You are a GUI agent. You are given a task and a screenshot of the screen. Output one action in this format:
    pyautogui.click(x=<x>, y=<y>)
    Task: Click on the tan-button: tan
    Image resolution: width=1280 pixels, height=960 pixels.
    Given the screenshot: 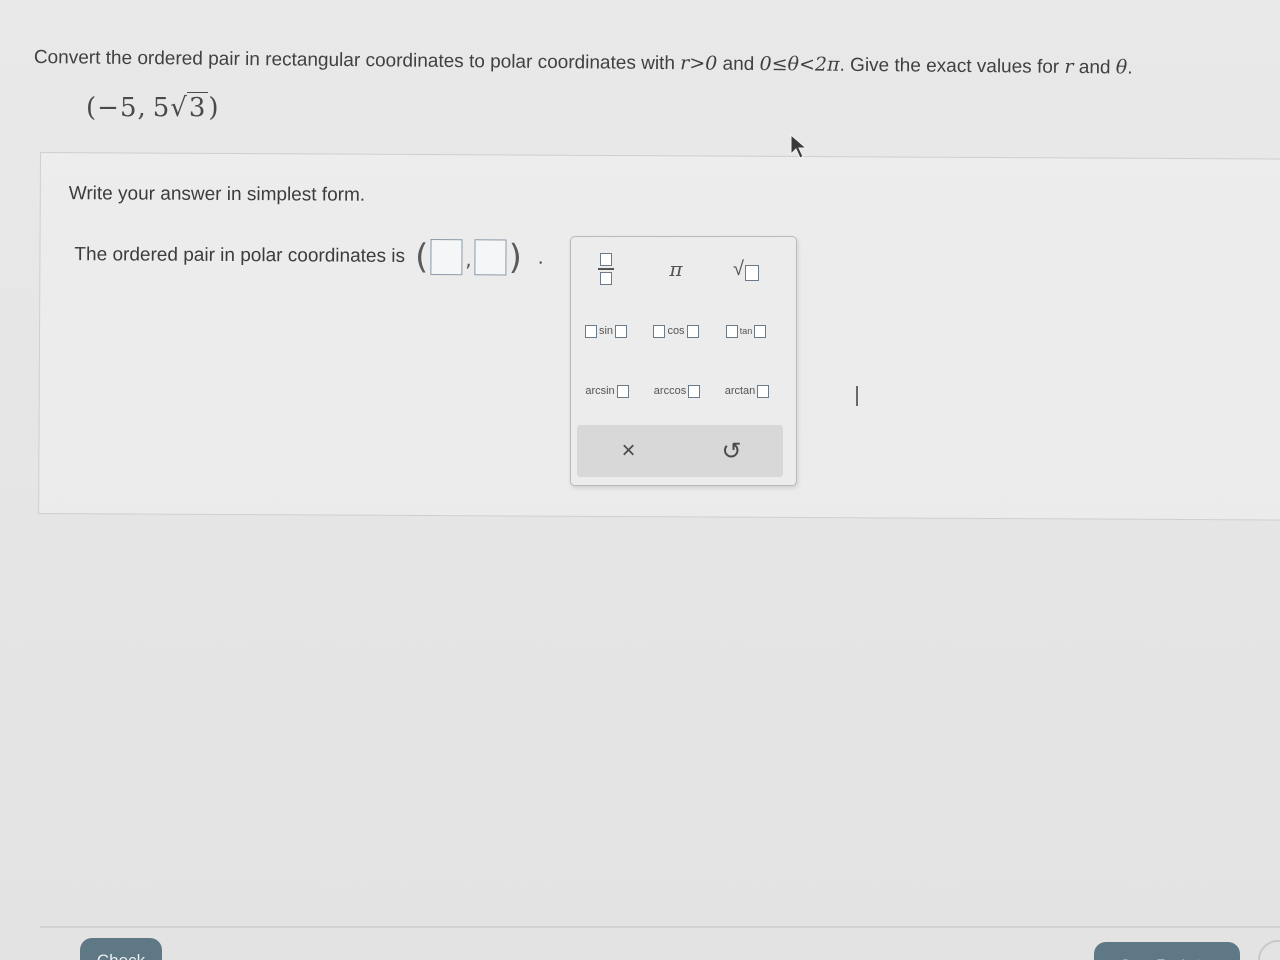 What is the action you would take?
    pyautogui.click(x=746, y=331)
    